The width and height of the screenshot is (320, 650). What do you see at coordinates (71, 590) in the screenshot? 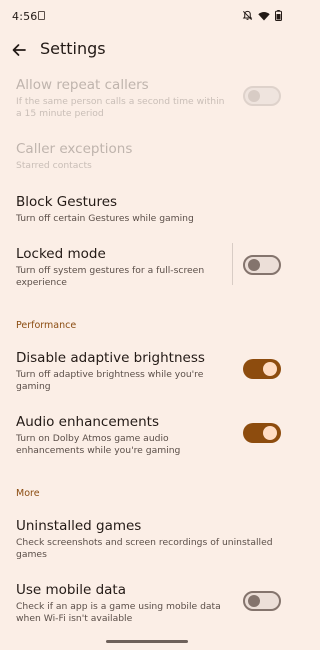
I see `mobile-data-title: Use mobile data` at bounding box center [71, 590].